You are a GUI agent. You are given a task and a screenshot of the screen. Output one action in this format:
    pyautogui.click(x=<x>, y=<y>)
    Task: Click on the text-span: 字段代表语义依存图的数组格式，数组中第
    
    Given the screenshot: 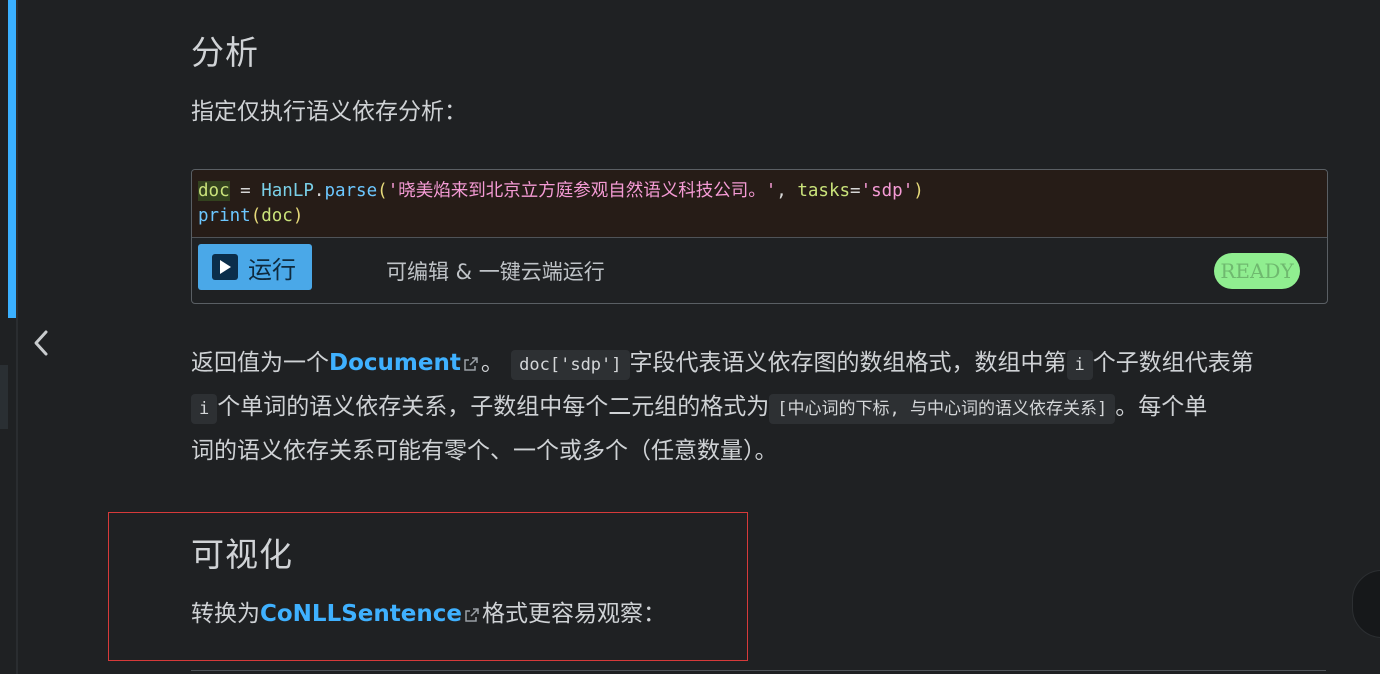 What is the action you would take?
    pyautogui.click(x=848, y=363)
    